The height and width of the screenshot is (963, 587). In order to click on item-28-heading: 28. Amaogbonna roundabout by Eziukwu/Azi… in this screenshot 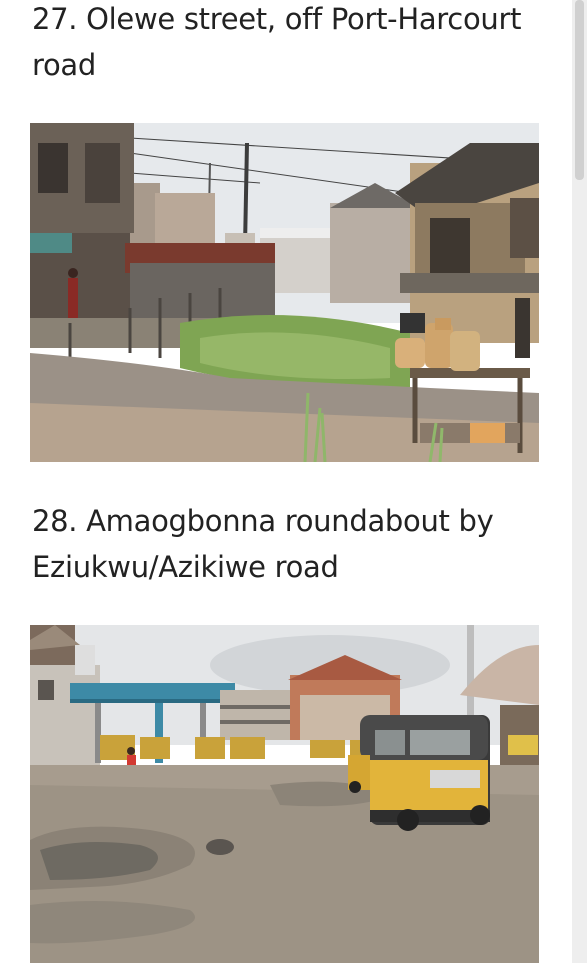, I will do `click(263, 544)`.